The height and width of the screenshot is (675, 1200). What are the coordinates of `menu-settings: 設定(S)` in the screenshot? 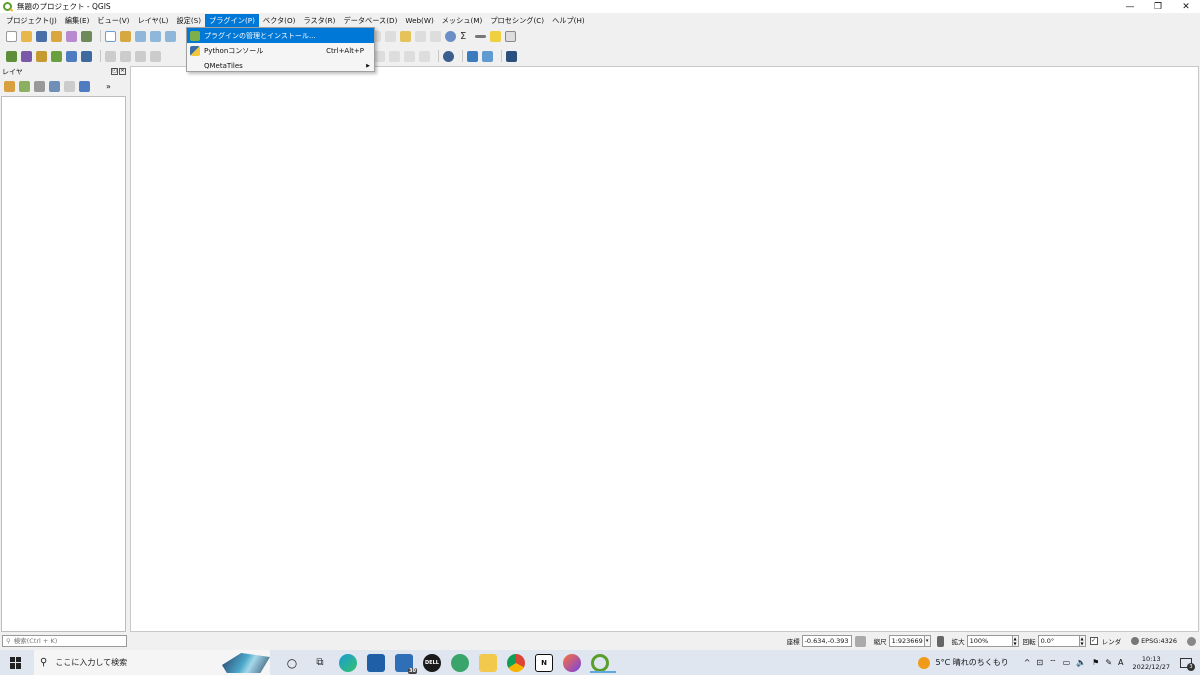 It's located at (188, 20).